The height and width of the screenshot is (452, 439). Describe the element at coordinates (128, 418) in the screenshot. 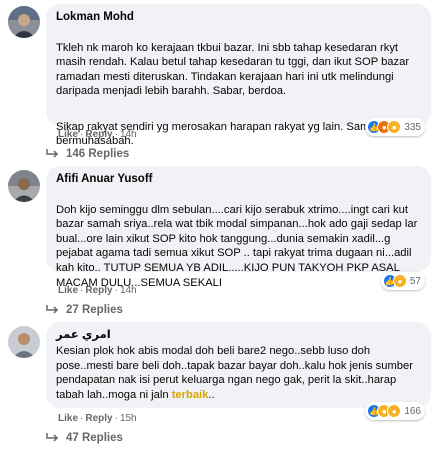

I see `comment-timestamp: 15h` at that location.